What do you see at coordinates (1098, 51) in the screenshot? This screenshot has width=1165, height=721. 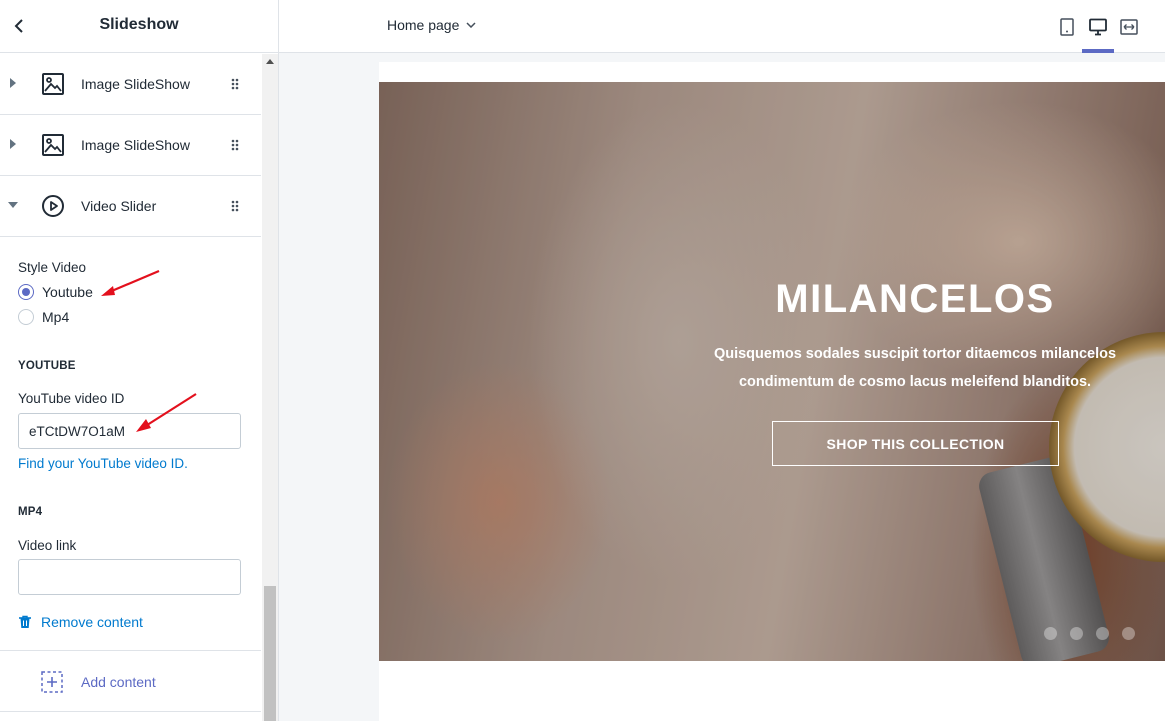 I see `active-device-indicator` at bounding box center [1098, 51].